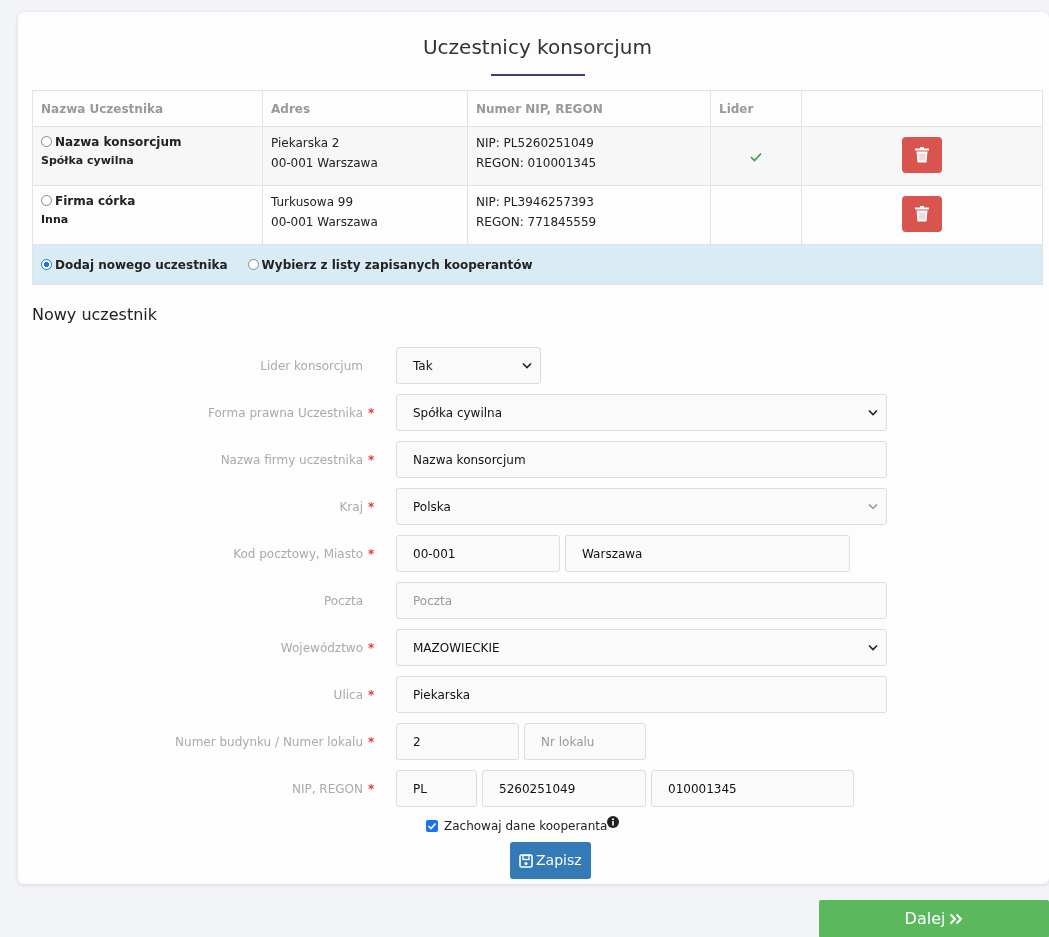 Image resolution: width=1049 pixels, height=937 pixels. What do you see at coordinates (102, 108) in the screenshot?
I see `column-header: Nazwa Uczestnika` at bounding box center [102, 108].